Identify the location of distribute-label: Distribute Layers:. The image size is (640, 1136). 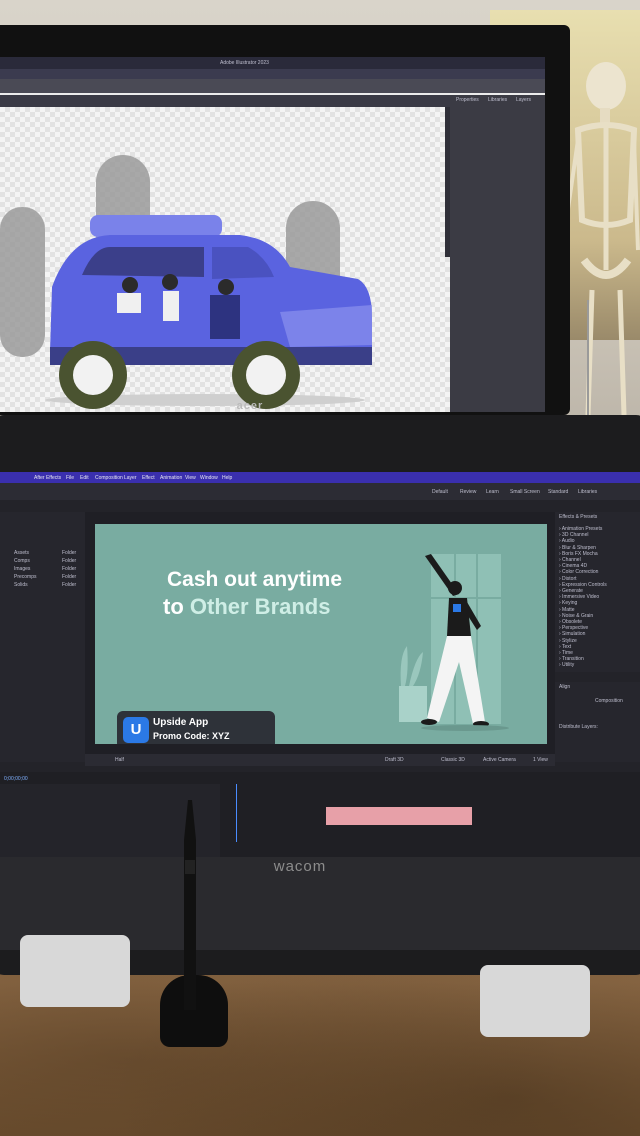
(578, 727).